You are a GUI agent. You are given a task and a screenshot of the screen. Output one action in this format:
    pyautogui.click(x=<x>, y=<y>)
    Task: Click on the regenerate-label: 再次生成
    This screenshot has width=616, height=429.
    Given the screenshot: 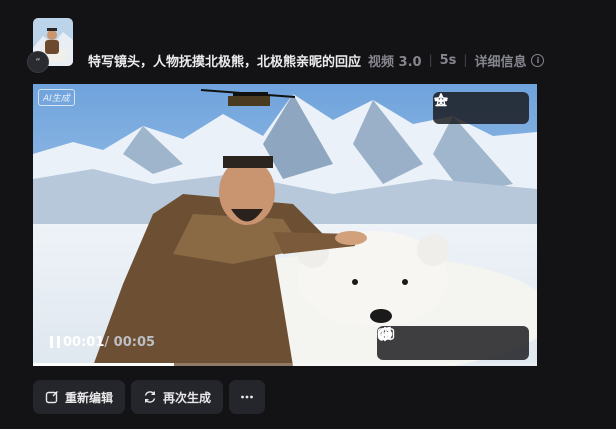 What is the action you would take?
    pyautogui.click(x=187, y=397)
    